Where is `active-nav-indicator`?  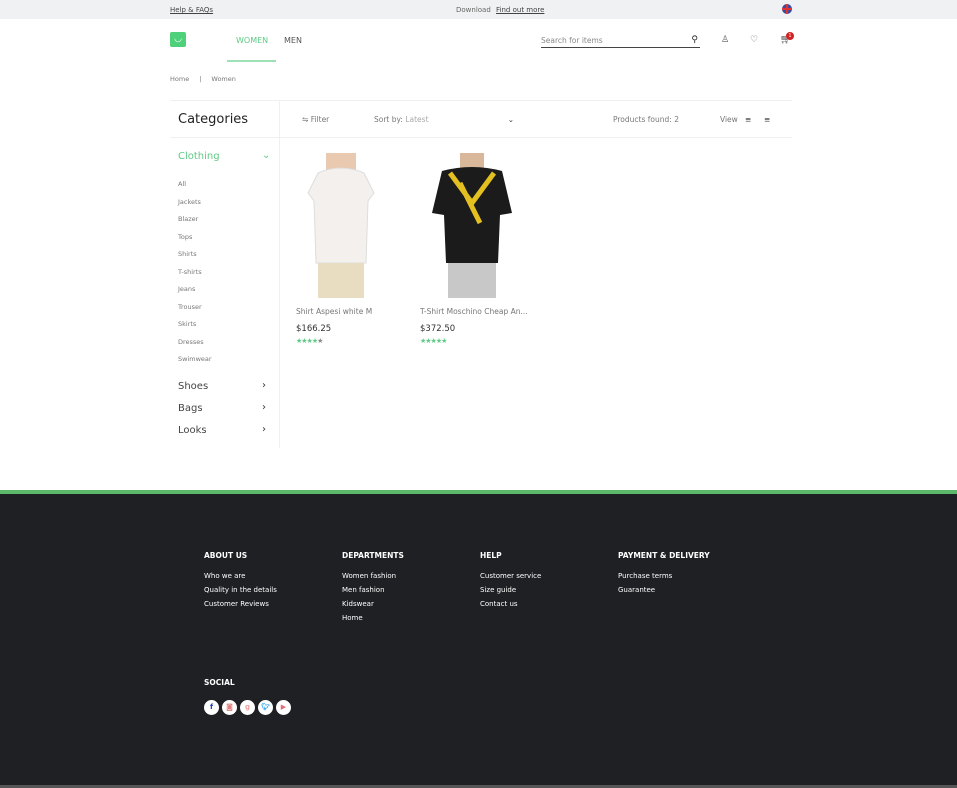
active-nav-indicator is located at coordinates (251, 61).